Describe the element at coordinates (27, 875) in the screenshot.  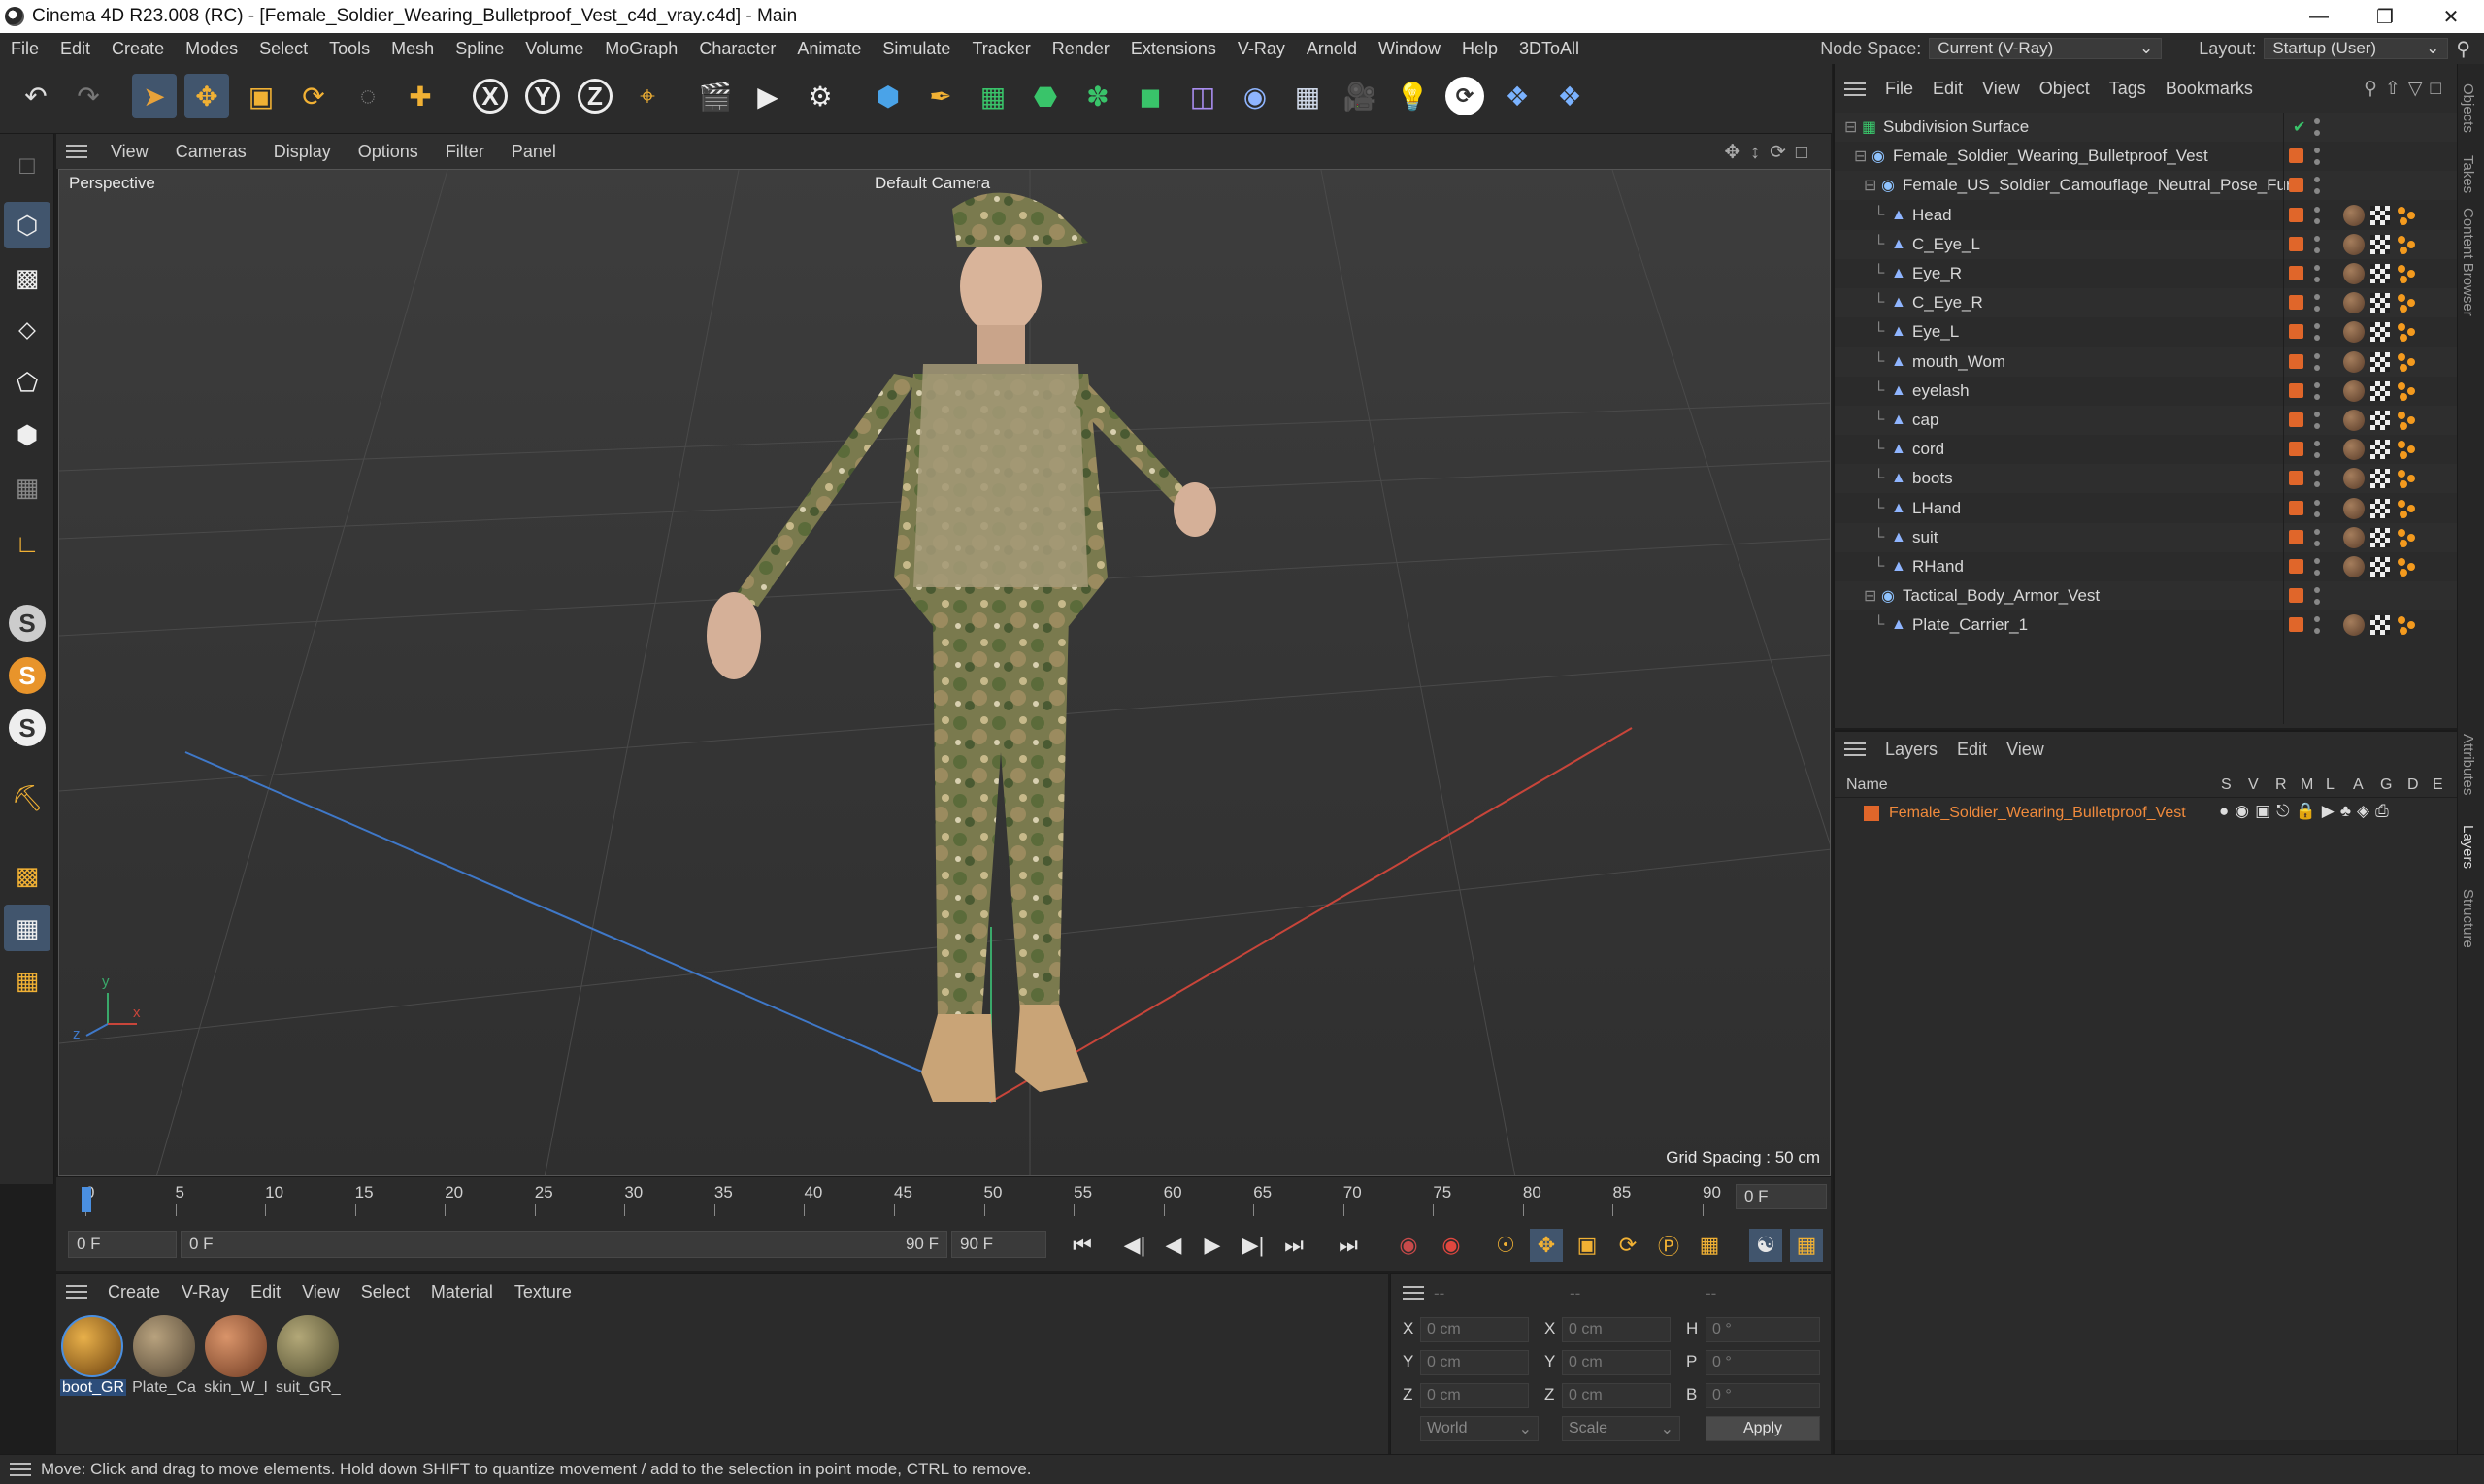
I see `workplane-icon: ▩` at that location.